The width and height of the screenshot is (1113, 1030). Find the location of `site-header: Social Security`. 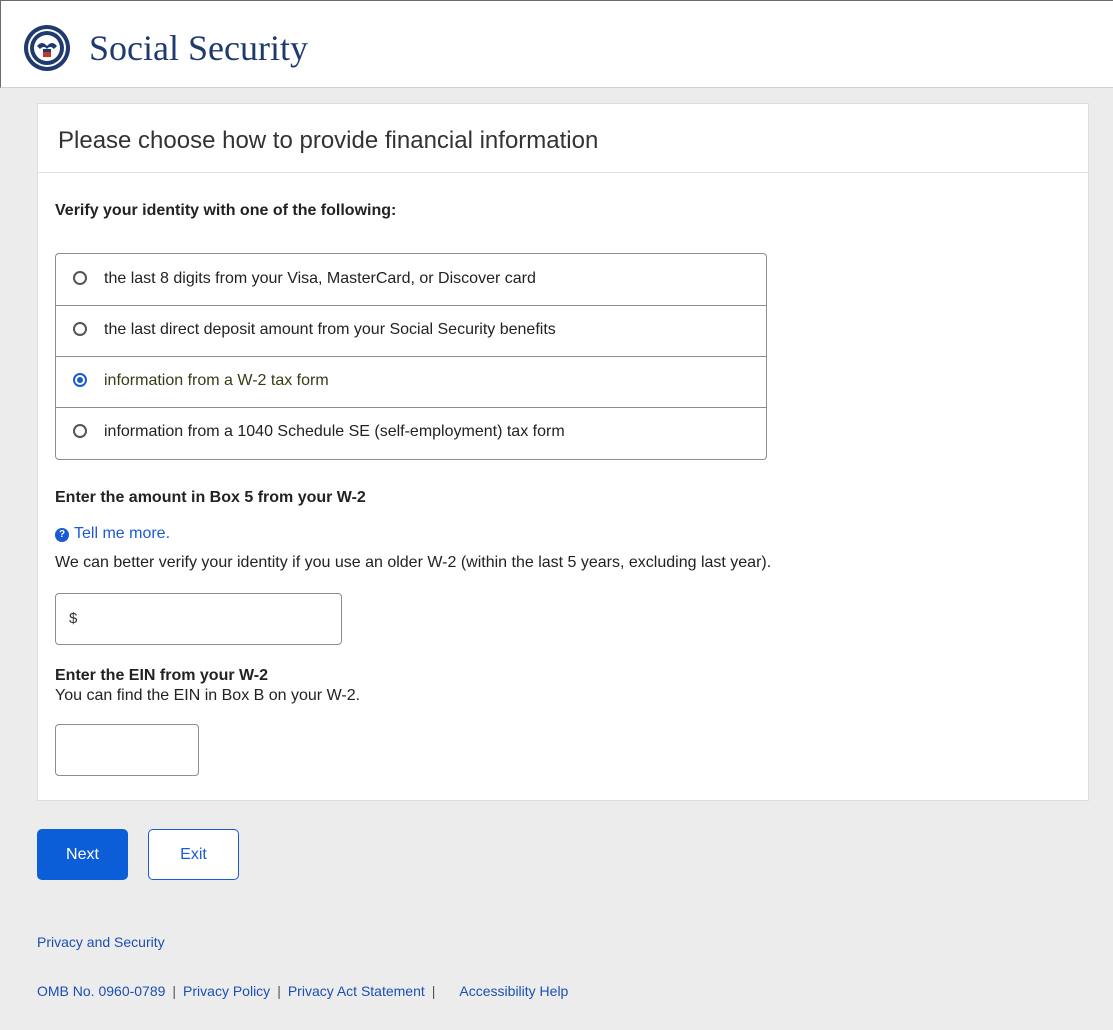

site-header: Social Security is located at coordinates (556, 44).